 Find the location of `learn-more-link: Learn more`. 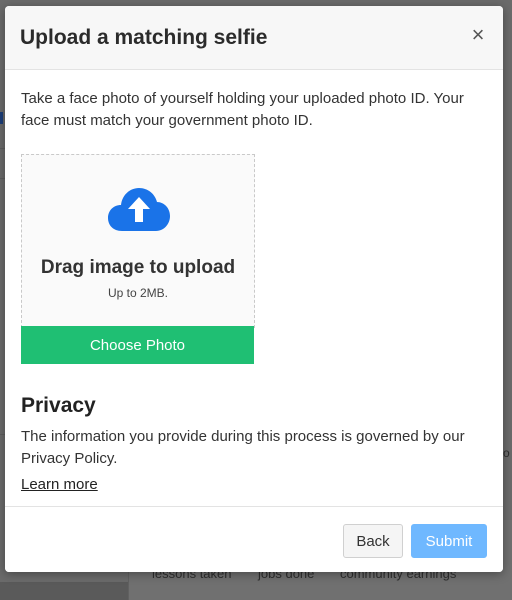

learn-more-link: Learn more is located at coordinates (59, 484).